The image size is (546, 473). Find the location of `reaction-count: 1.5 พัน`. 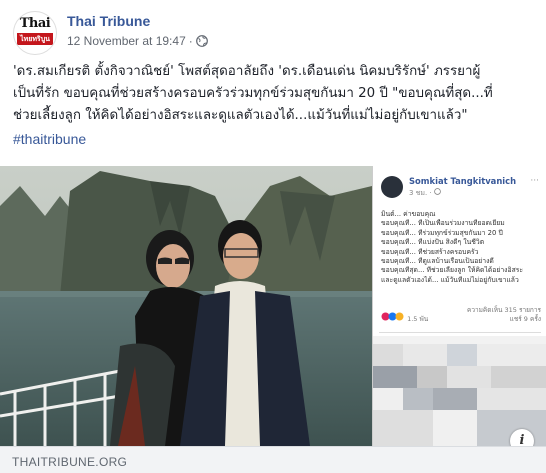

reaction-count: 1.5 พัน is located at coordinates (418, 319).